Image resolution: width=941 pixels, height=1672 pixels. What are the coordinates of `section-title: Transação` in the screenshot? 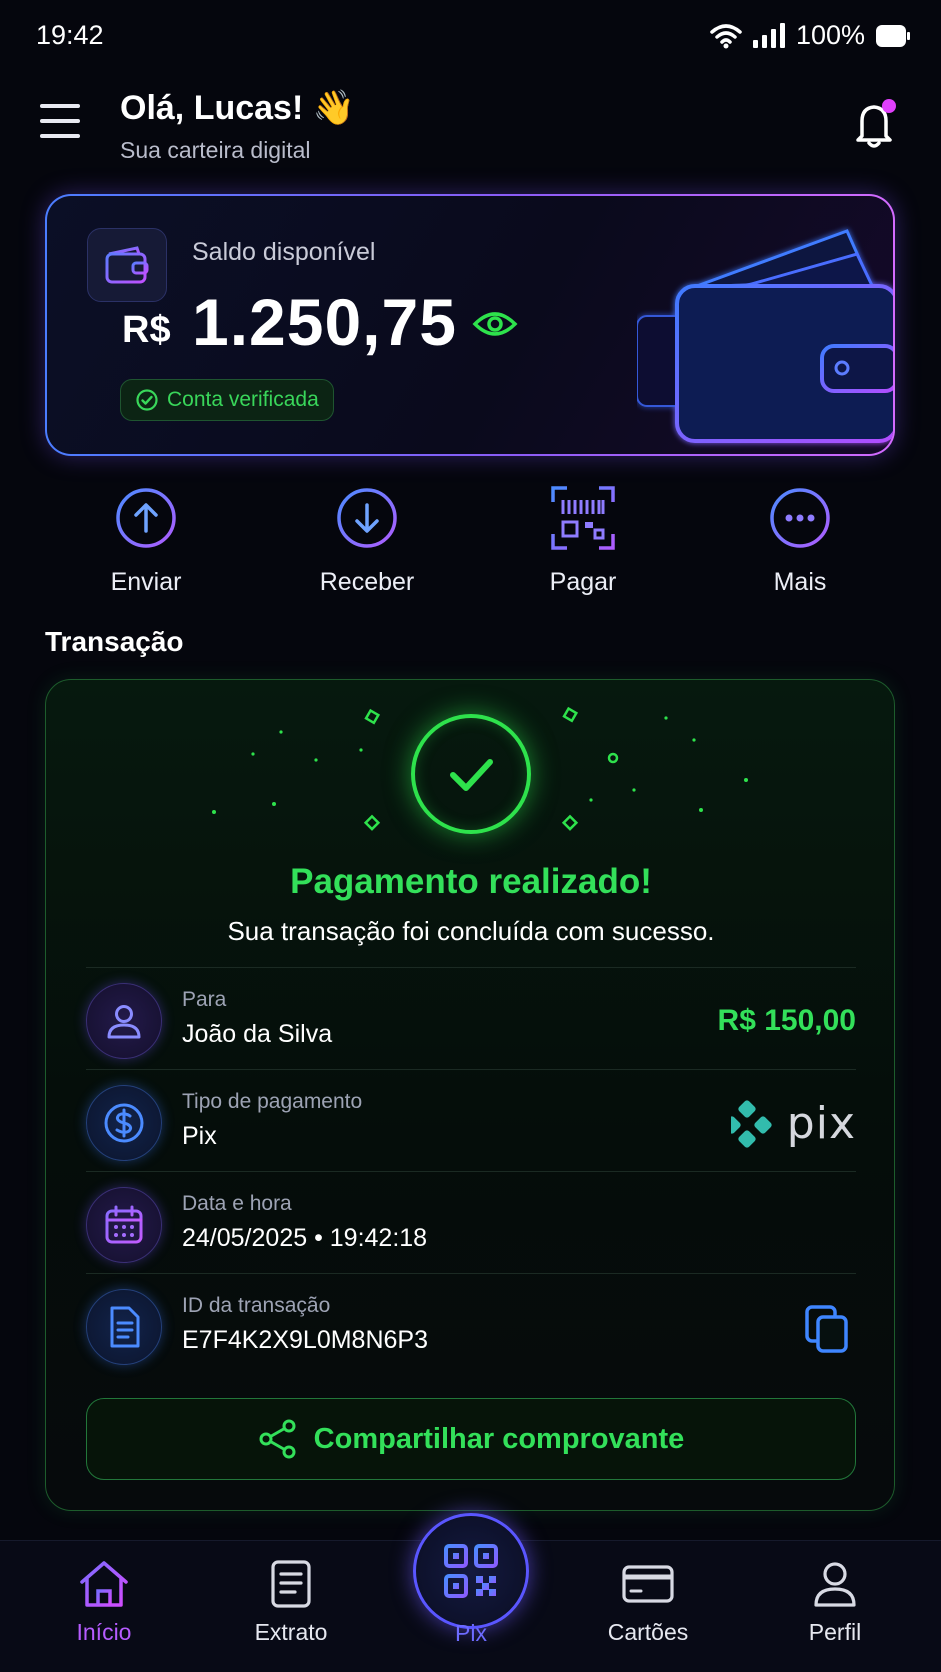 It's located at (114, 641).